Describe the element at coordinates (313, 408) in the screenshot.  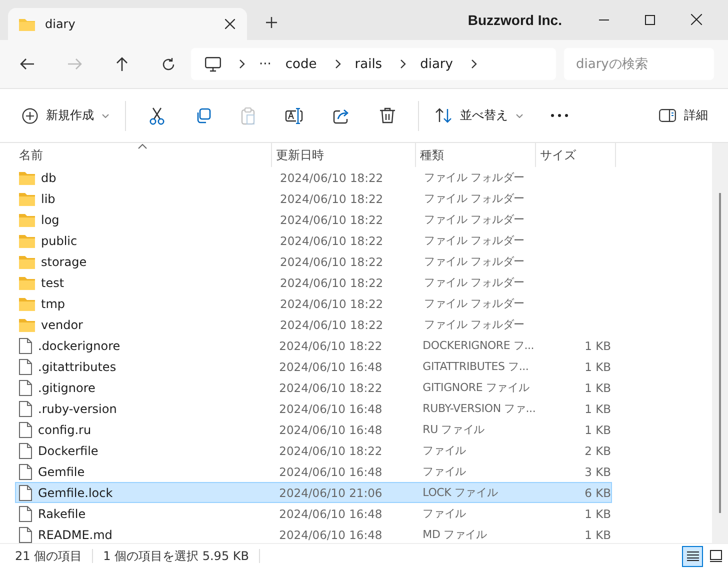
I see `file-row: .ruby-version 2024/06/10 16:48 RUBY-VERSION ファ... 1 KB` at that location.